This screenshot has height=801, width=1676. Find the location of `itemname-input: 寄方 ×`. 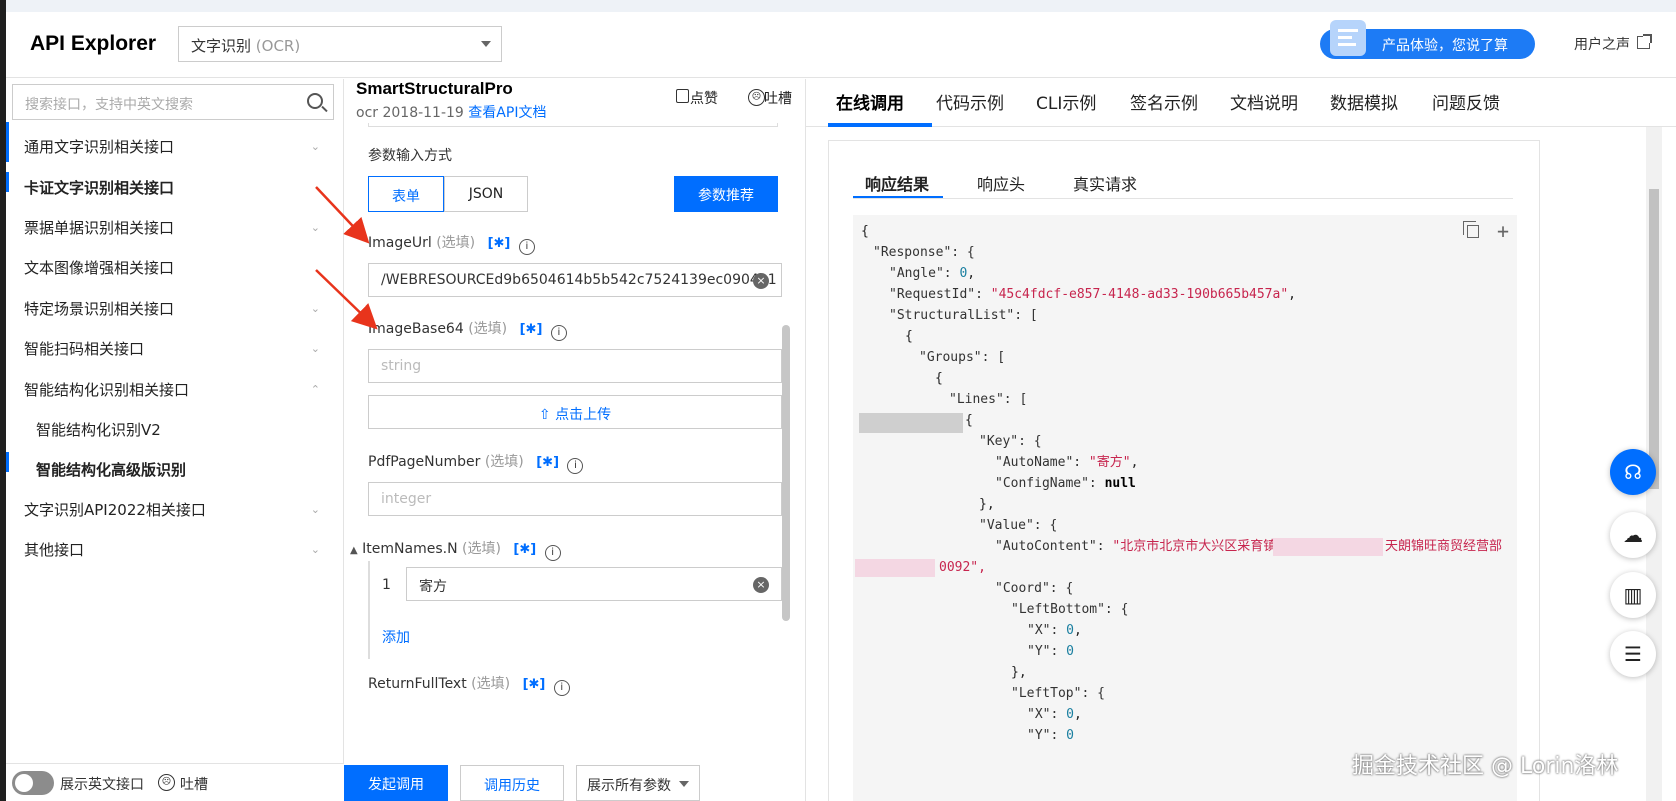

itemname-input: 寄方 × is located at coordinates (594, 584).